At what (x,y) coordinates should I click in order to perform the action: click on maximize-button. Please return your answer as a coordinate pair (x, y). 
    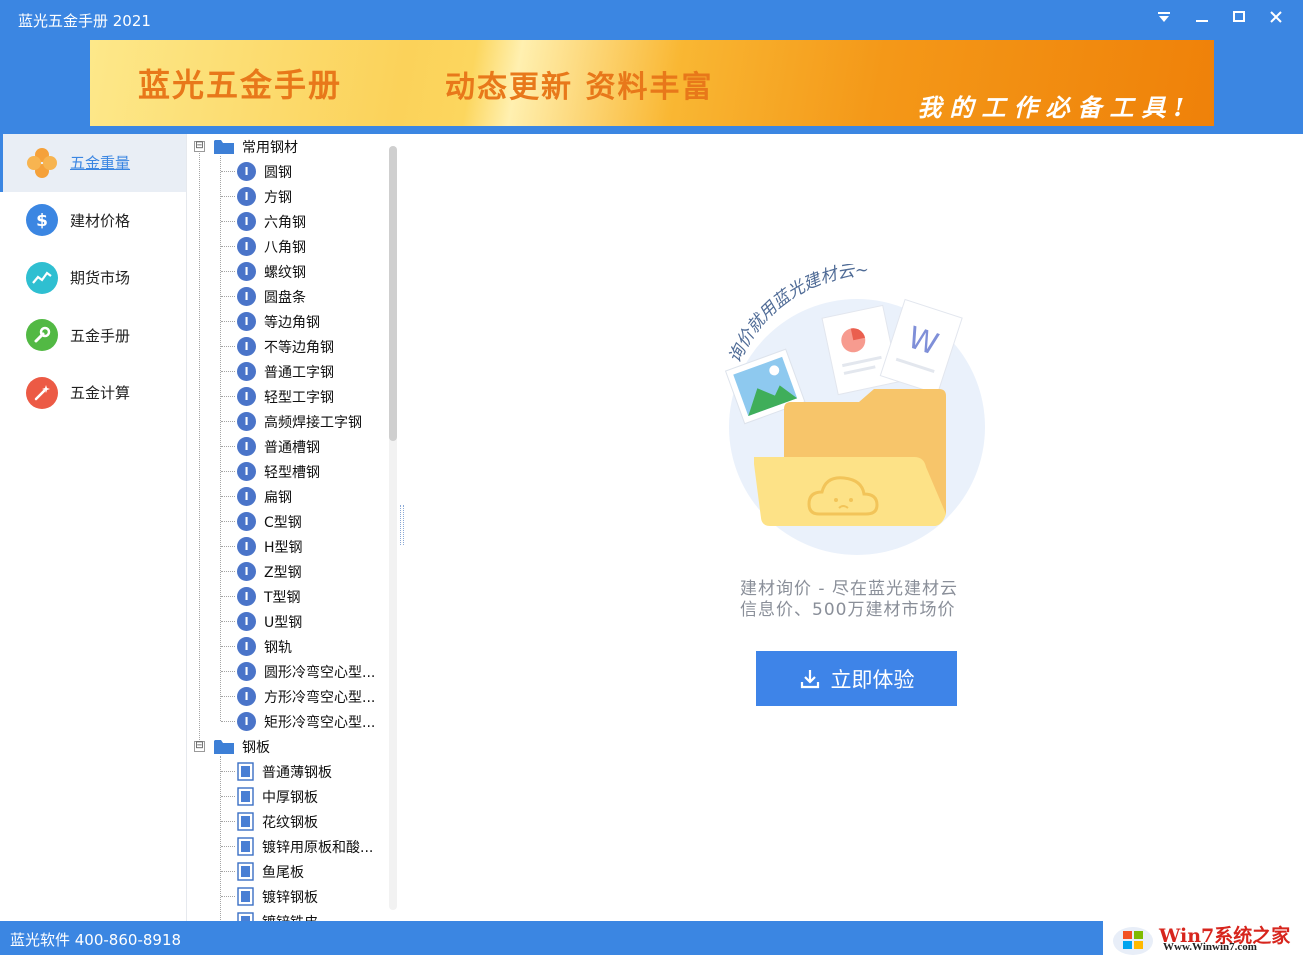
    Looking at the image, I should click on (1239, 17).